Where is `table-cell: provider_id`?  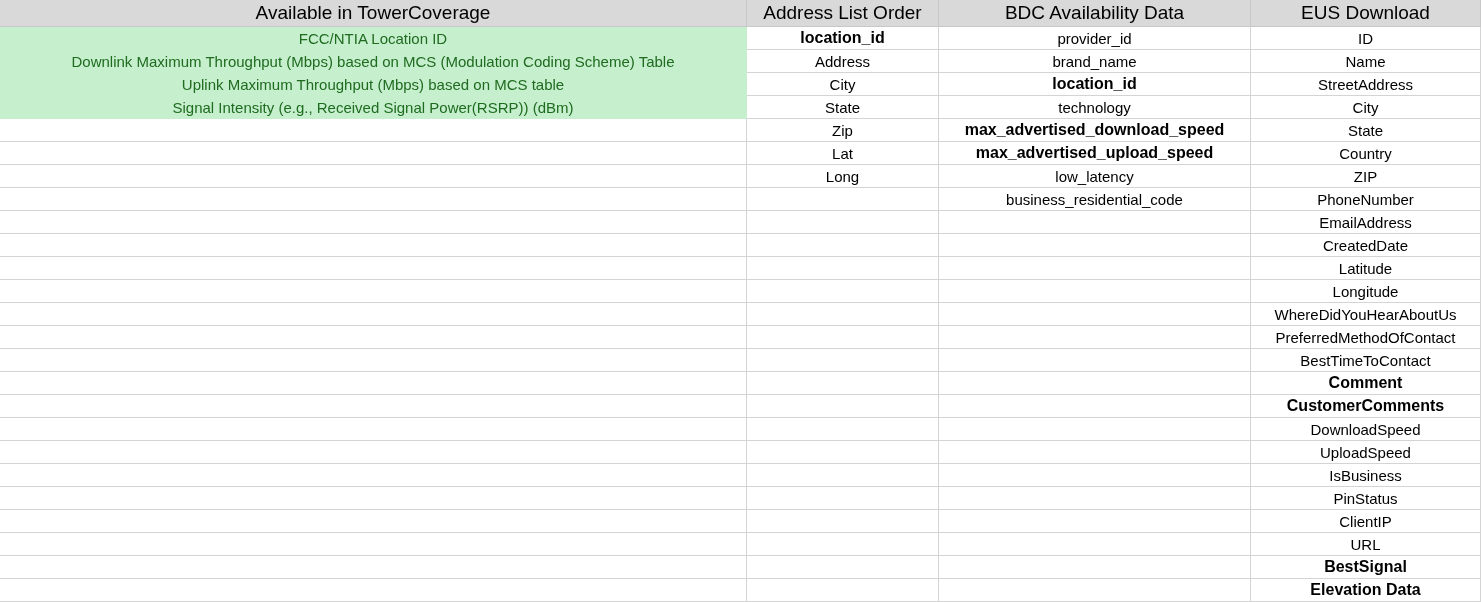
table-cell: provider_id is located at coordinates (1095, 38).